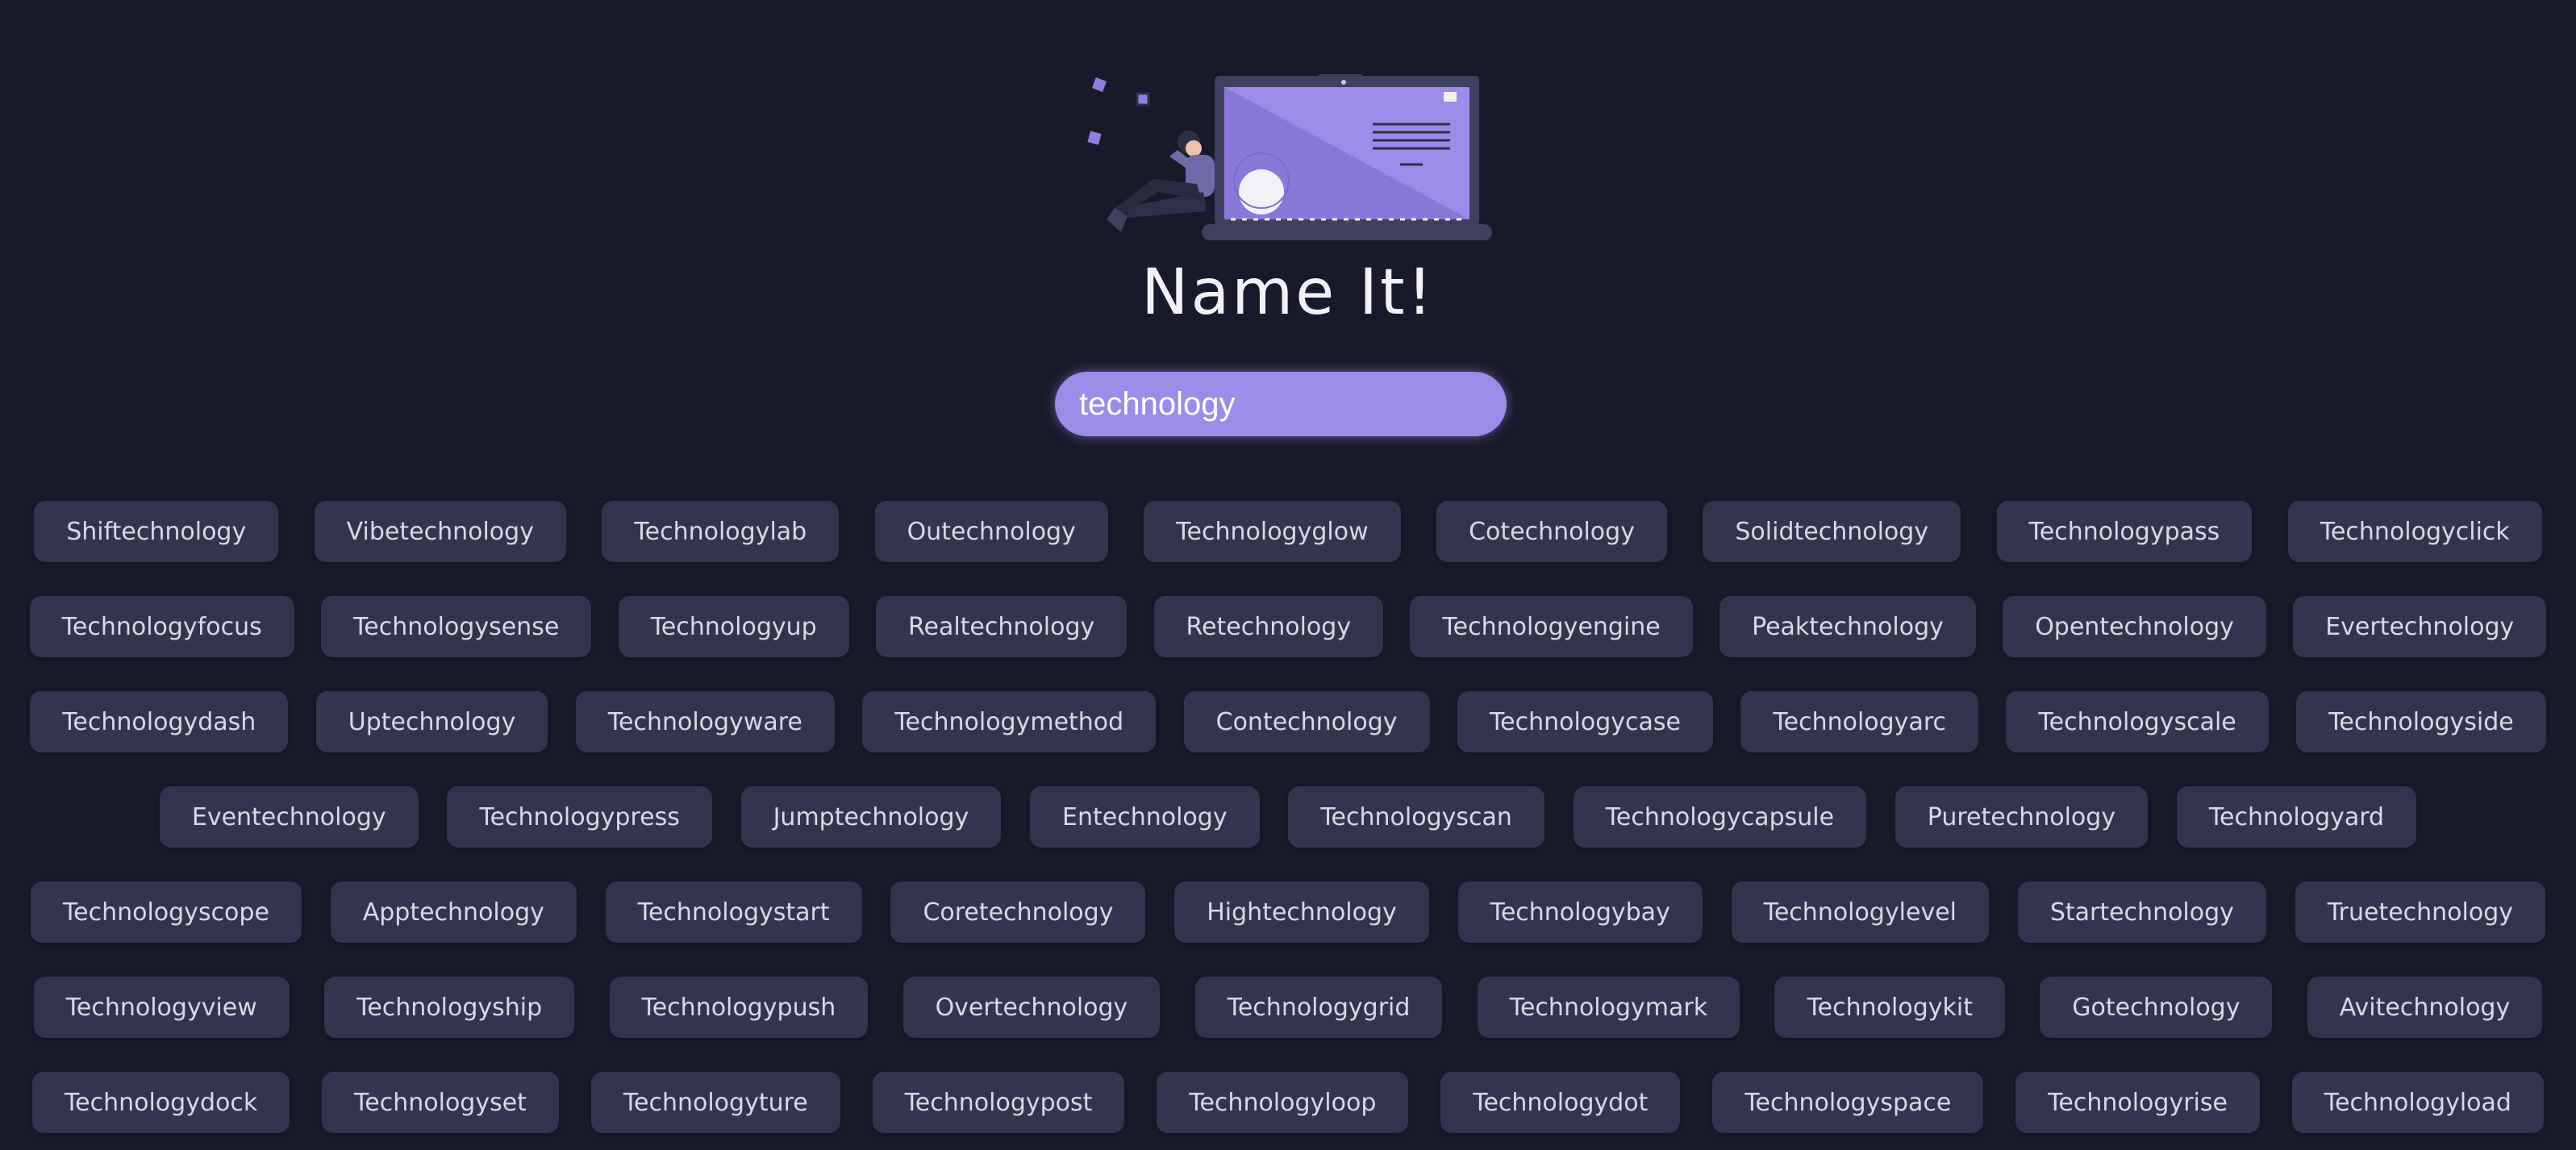 The height and width of the screenshot is (1150, 2576). Describe the element at coordinates (2137, 1102) in the screenshot. I see `name-chip: Technologyrise` at that location.